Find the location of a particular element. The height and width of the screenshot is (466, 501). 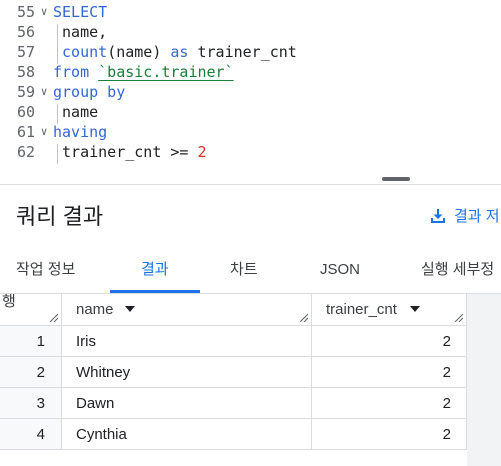

code-line: 55 ∨ SELECT is located at coordinates (250, 12).